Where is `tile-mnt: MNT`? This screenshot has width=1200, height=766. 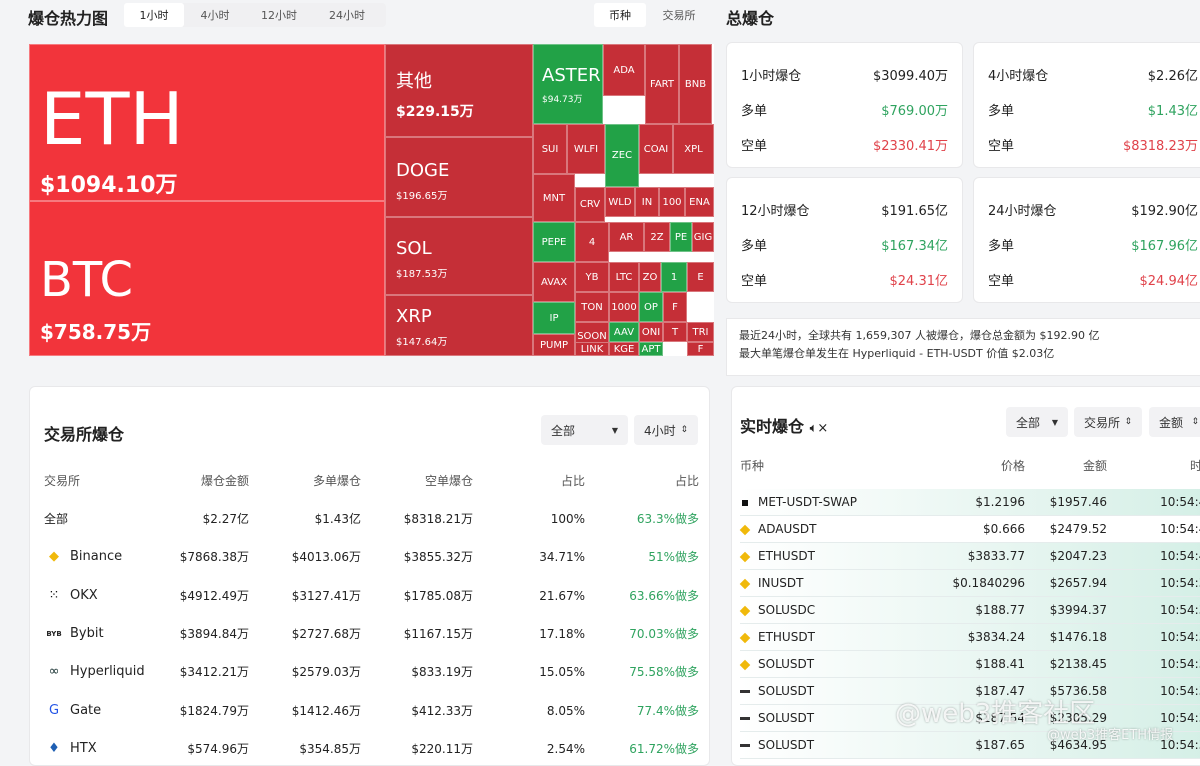 tile-mnt: MNT is located at coordinates (554, 198).